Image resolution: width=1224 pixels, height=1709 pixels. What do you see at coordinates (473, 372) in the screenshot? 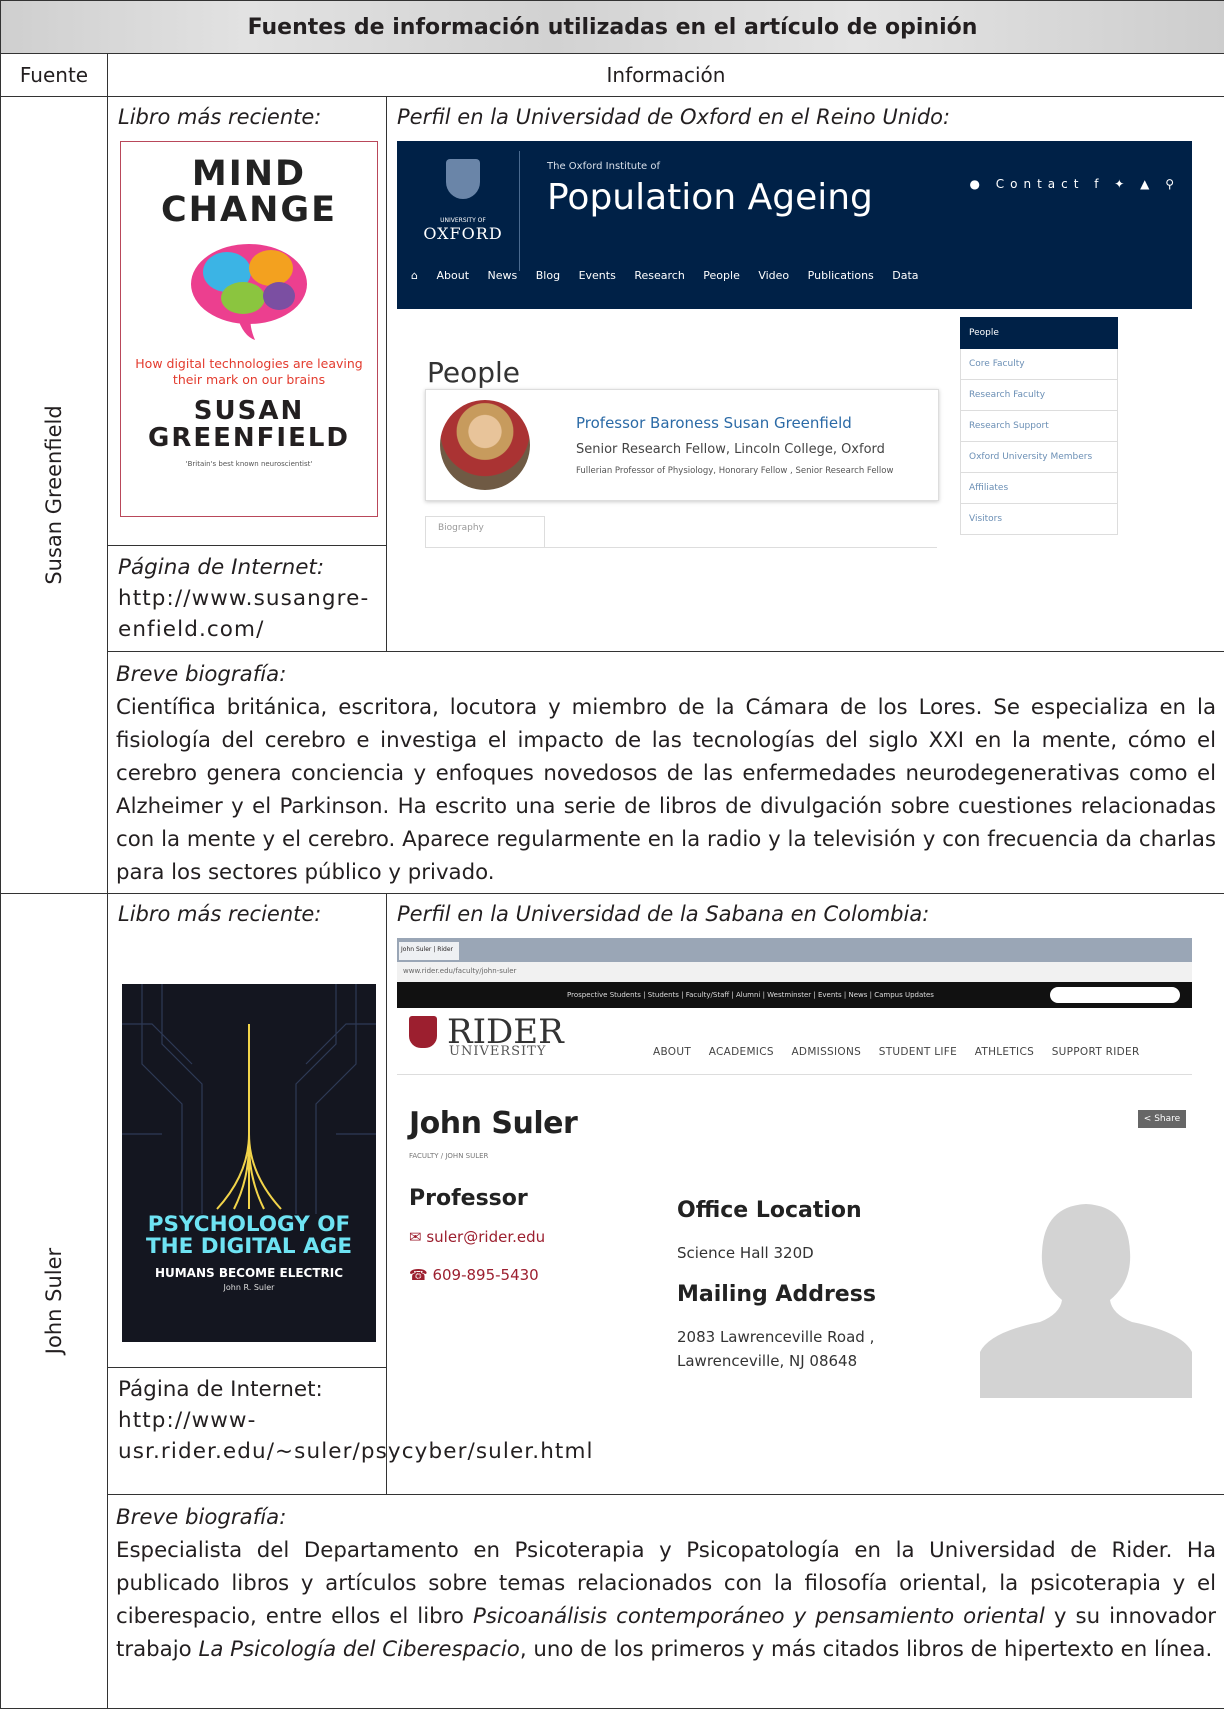
I see `people-heading: People` at bounding box center [473, 372].